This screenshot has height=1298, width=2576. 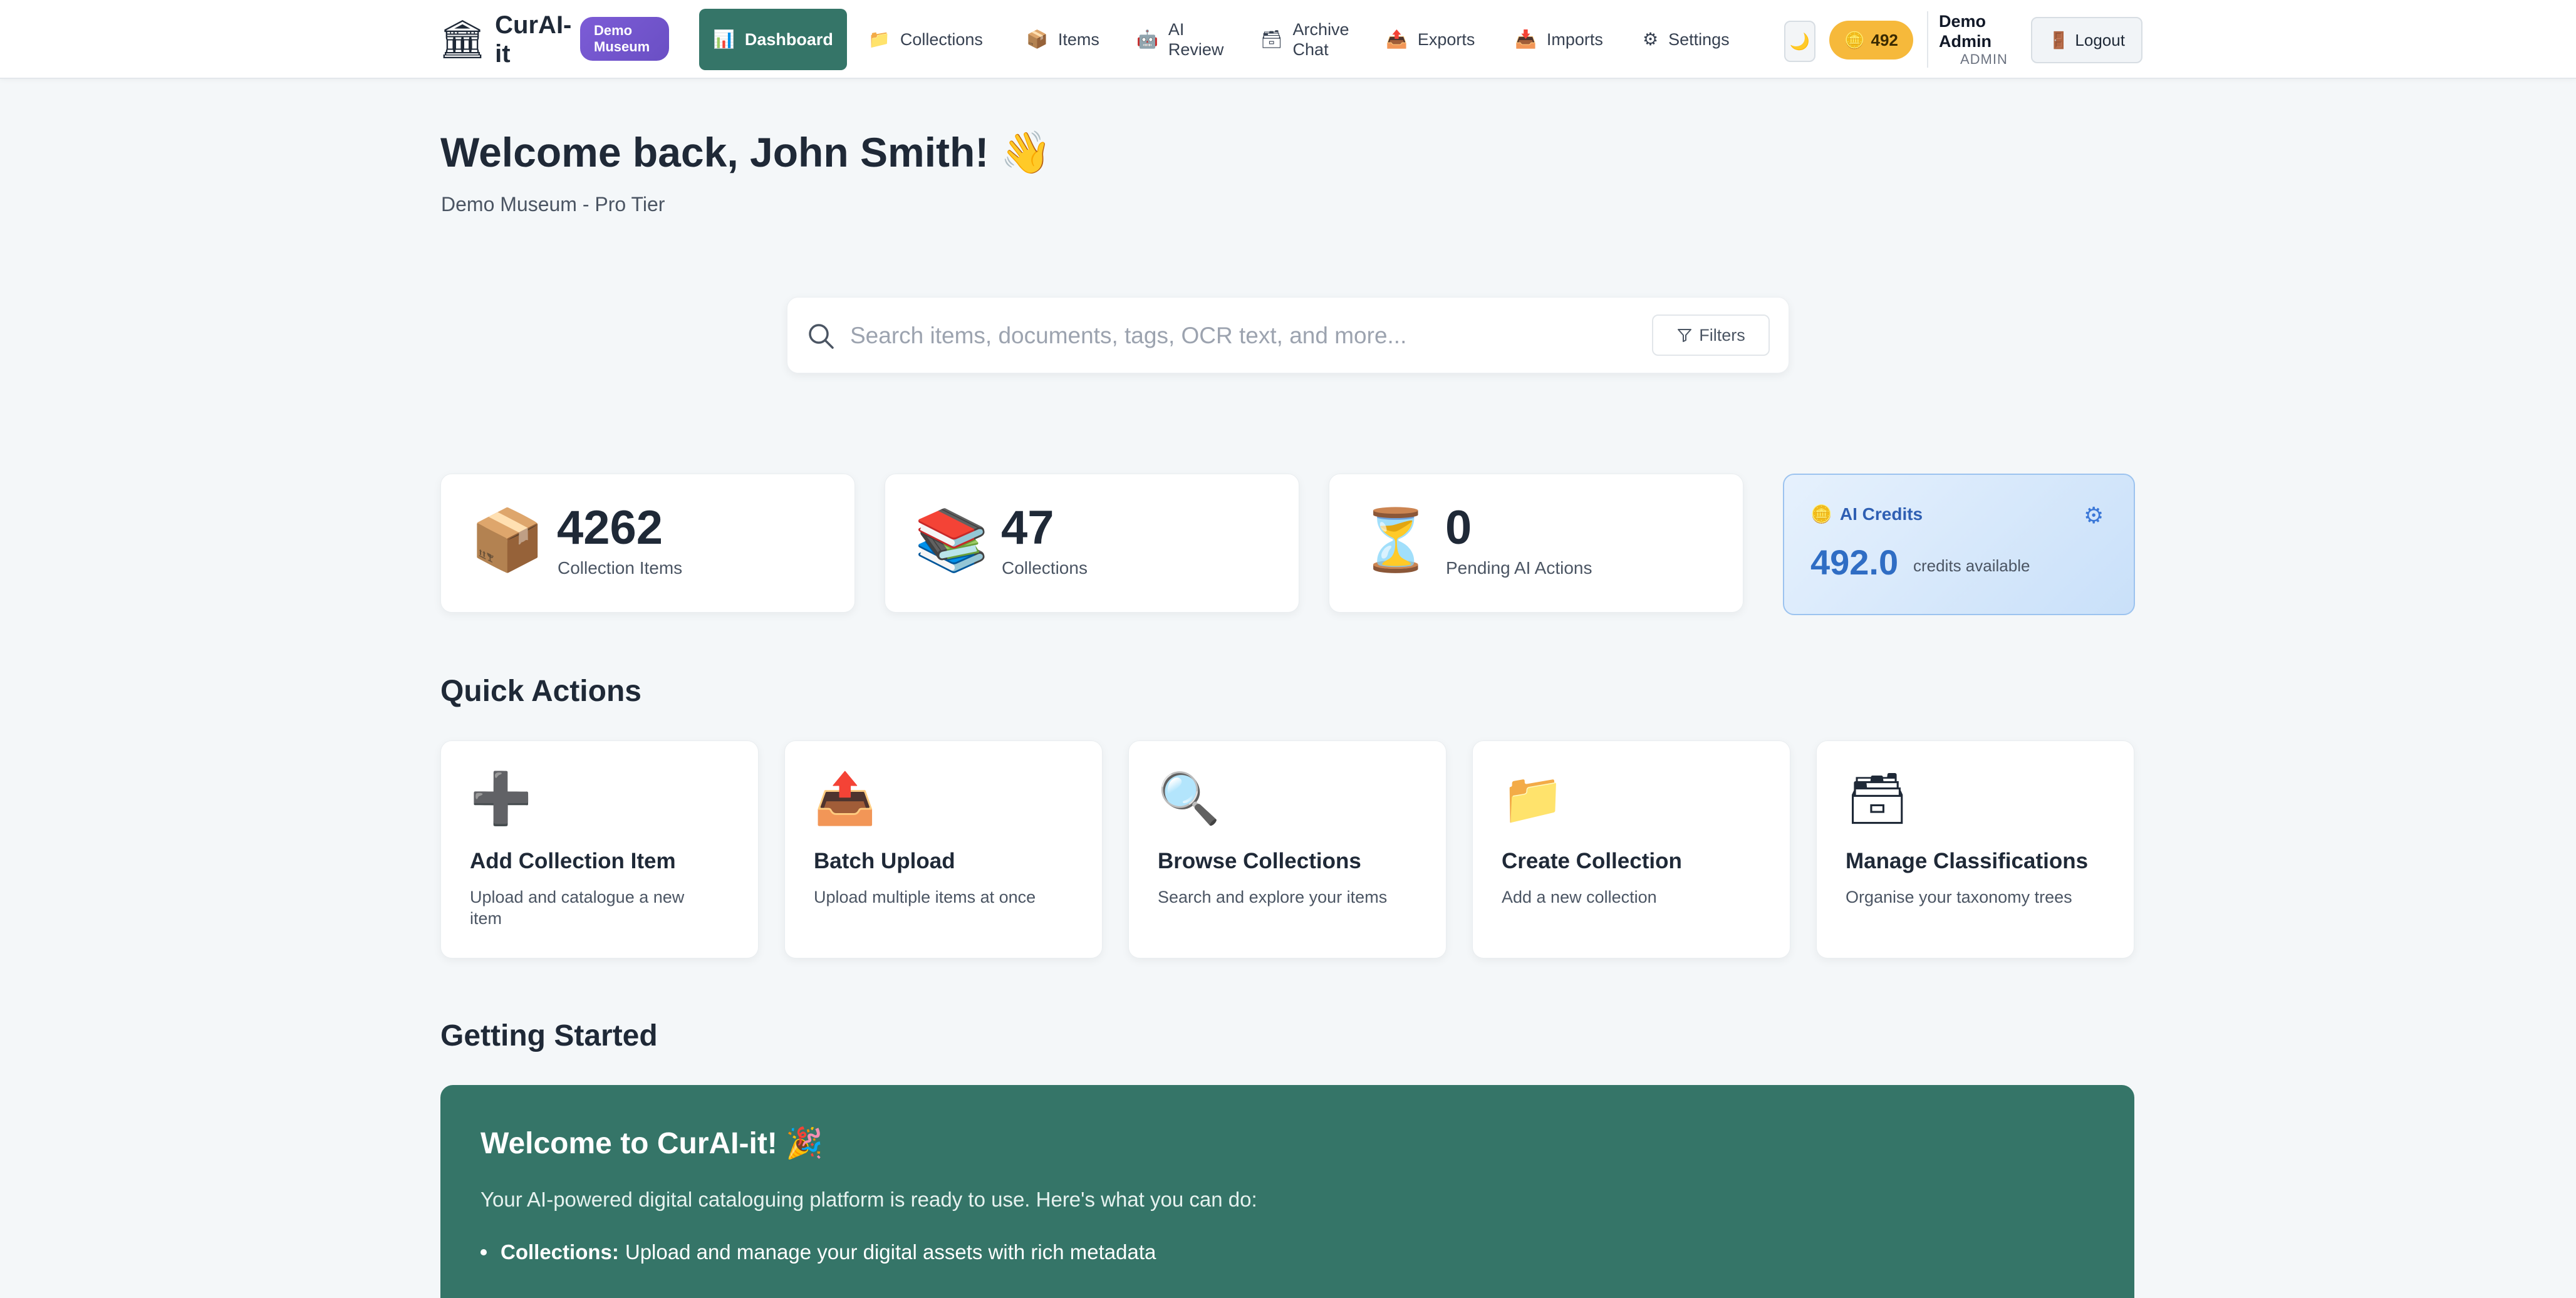 What do you see at coordinates (1027, 527) in the screenshot?
I see `stat-value: 47` at bounding box center [1027, 527].